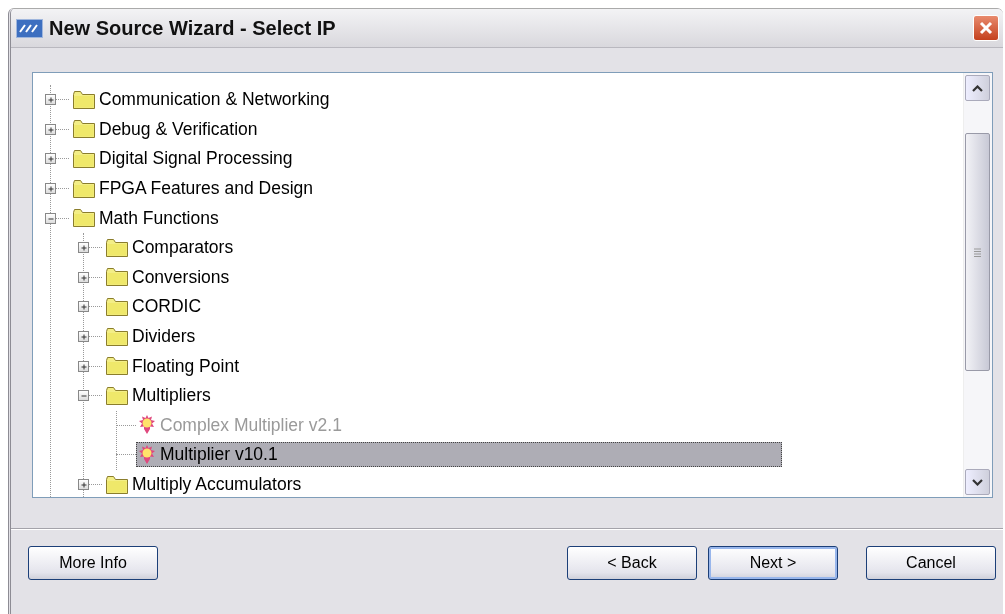  I want to click on tree-item: Conversions, so click(168, 277).